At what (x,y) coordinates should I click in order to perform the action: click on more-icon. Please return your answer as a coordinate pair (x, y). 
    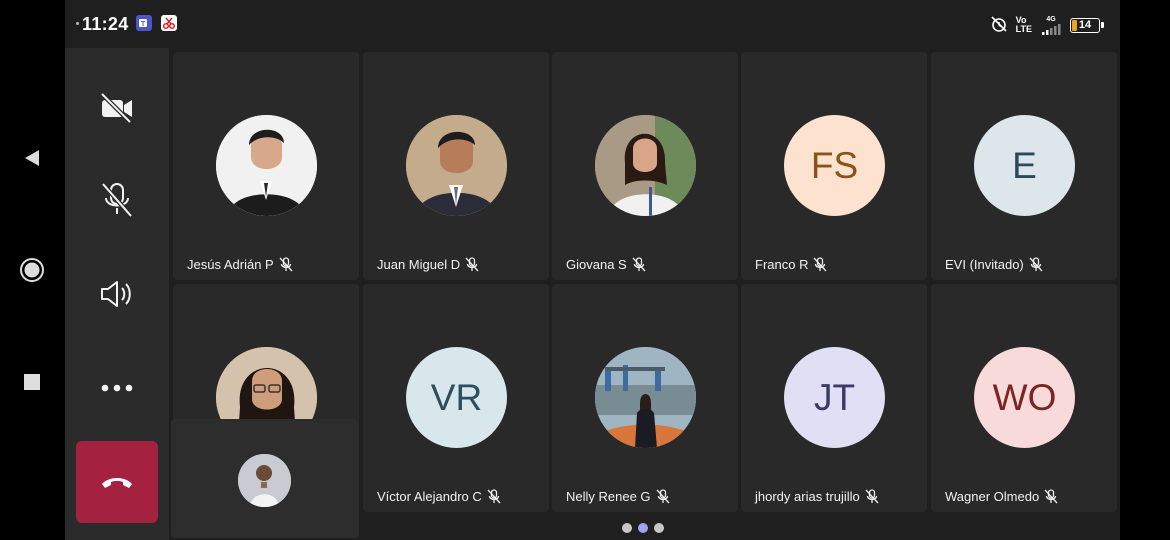
    Looking at the image, I should click on (117, 388).